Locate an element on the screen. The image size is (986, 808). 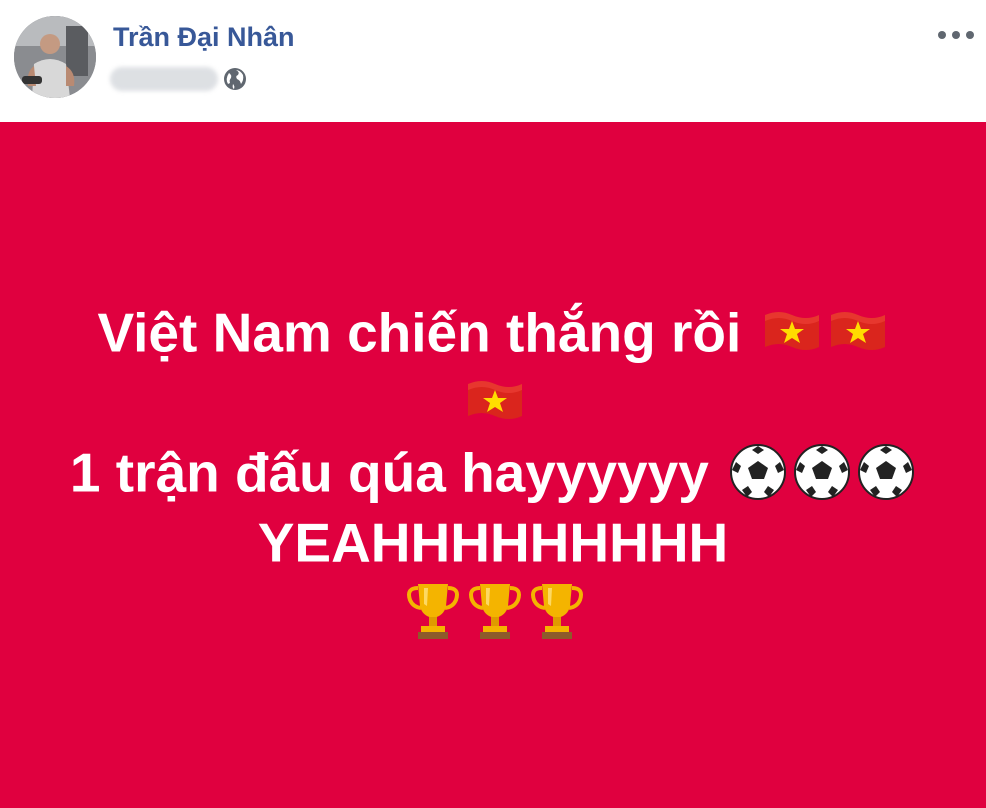
globe-icon is located at coordinates (235, 79).